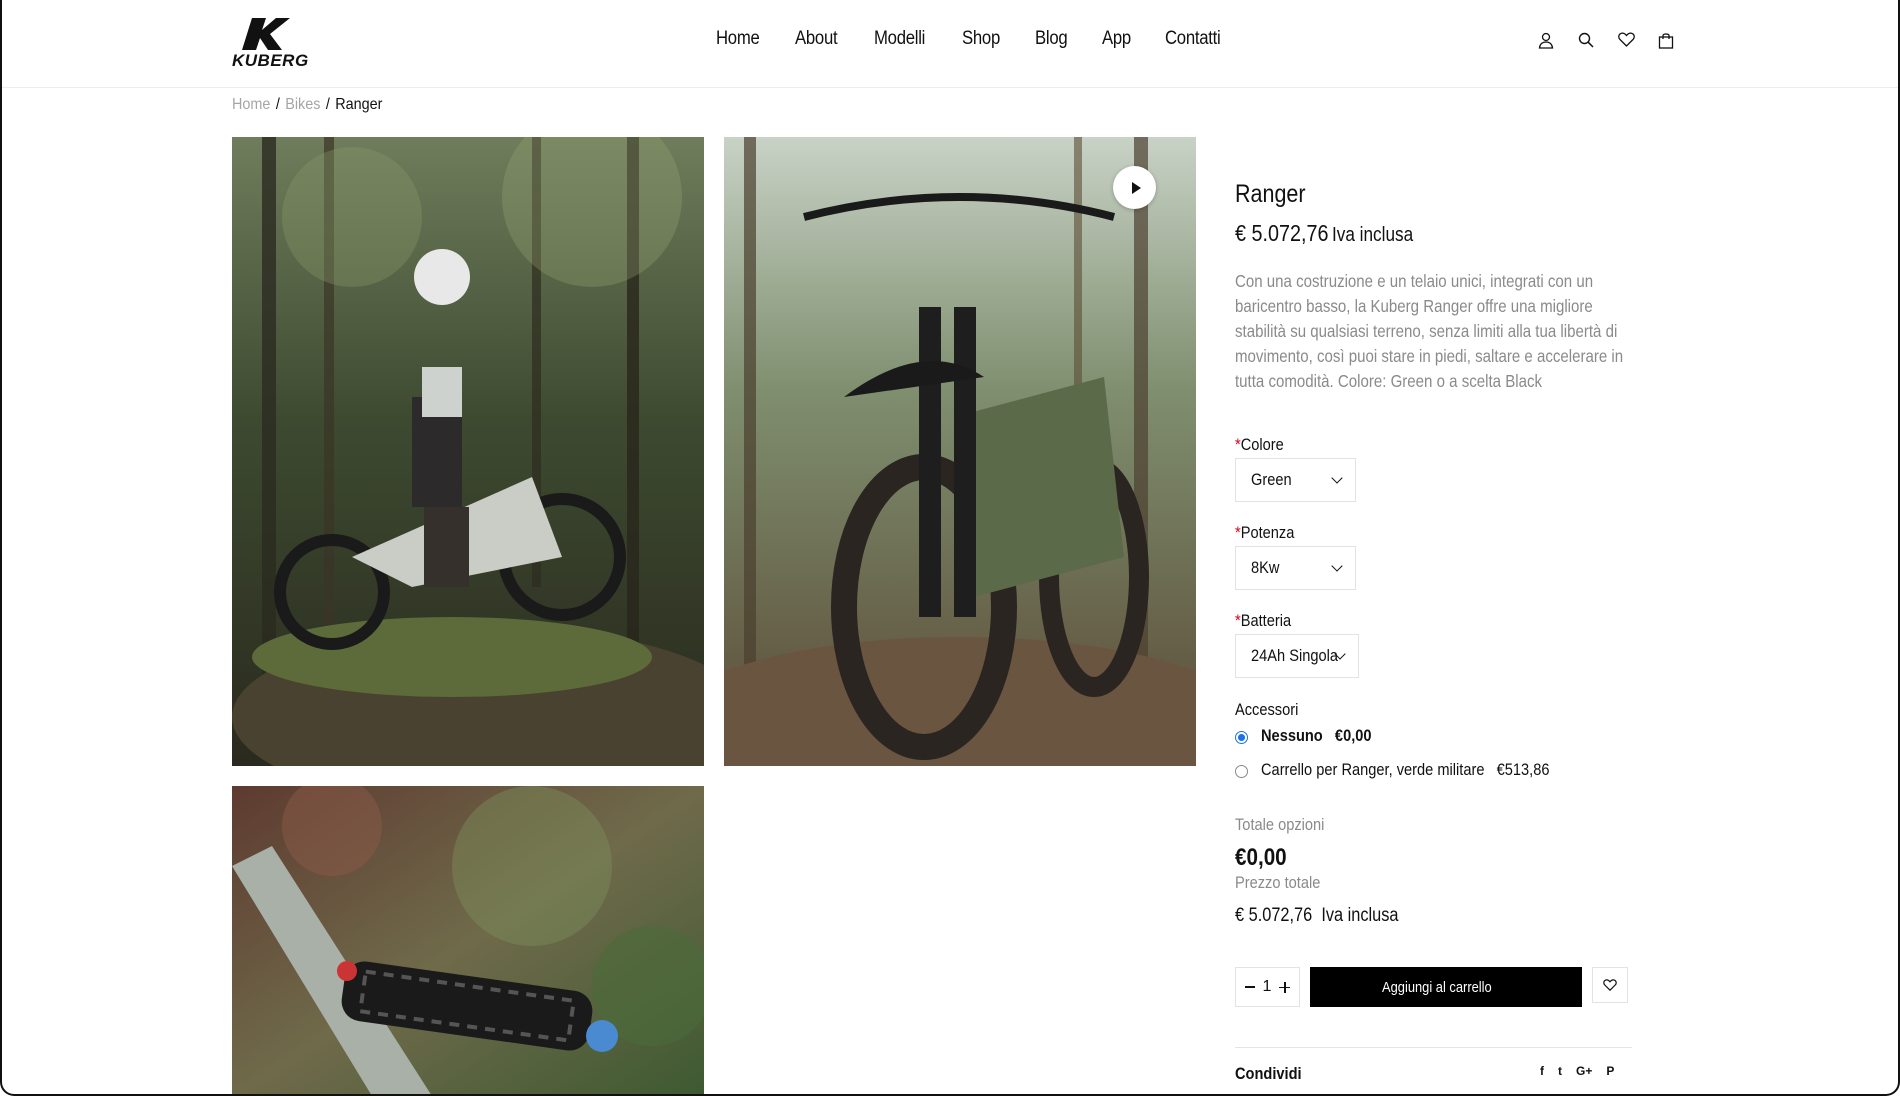 The height and width of the screenshot is (1096, 1900). Describe the element at coordinates (1446, 987) in the screenshot. I see `add-to-cart-button: Aggiungi al carrello` at that location.